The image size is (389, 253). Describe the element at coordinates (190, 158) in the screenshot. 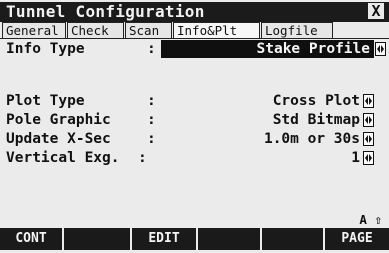

I see `vertical-exg-row: Vertical Exg. : 1` at that location.